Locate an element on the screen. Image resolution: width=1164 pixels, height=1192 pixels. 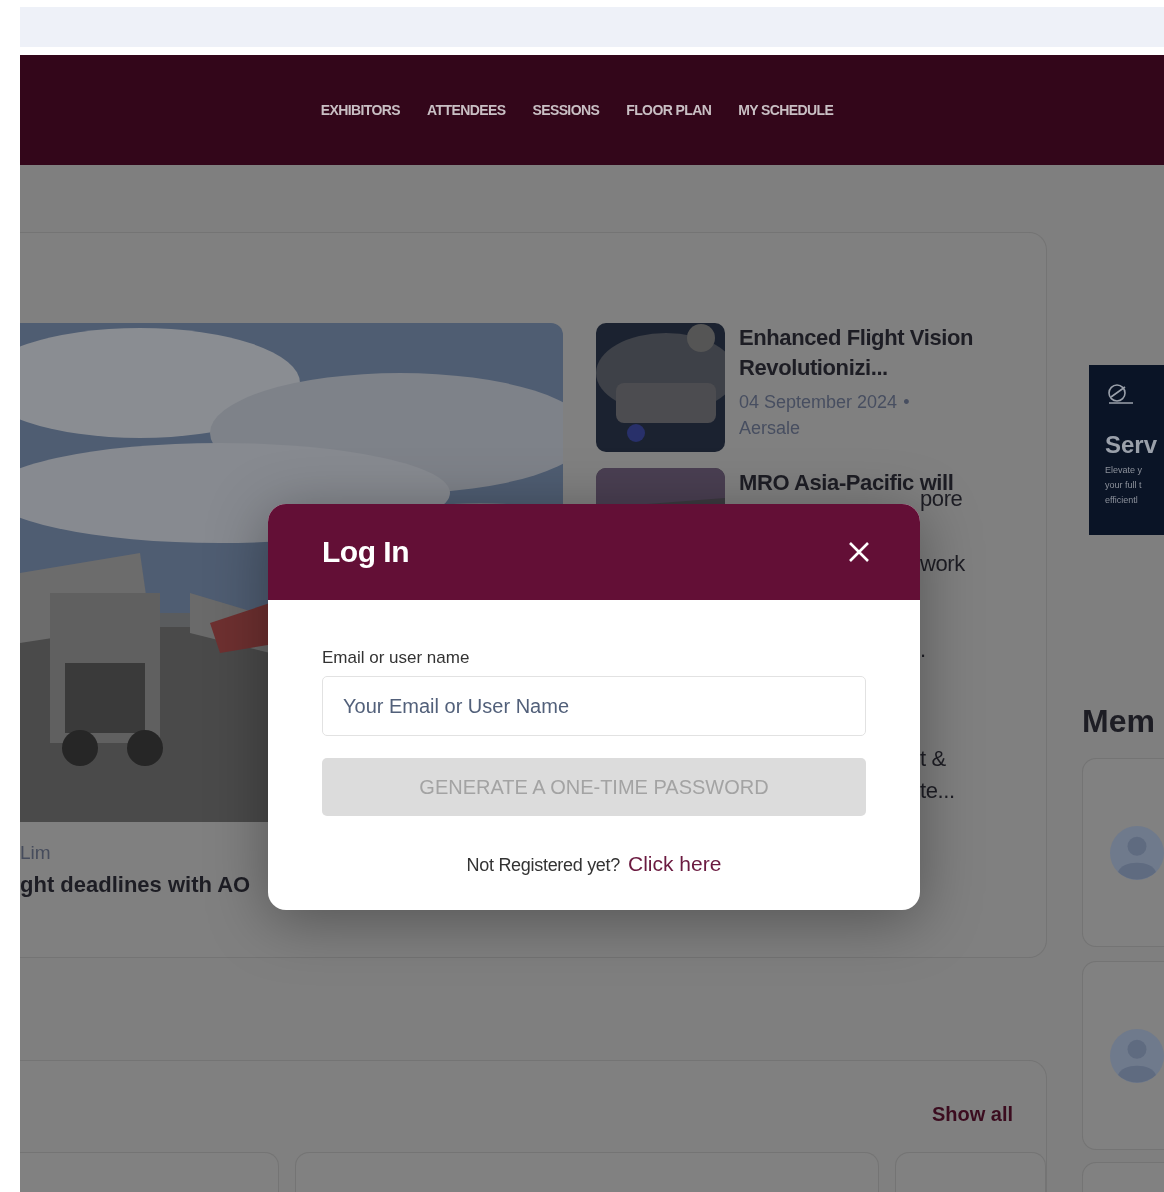
logo-icon is located at coordinates (1120, 395).